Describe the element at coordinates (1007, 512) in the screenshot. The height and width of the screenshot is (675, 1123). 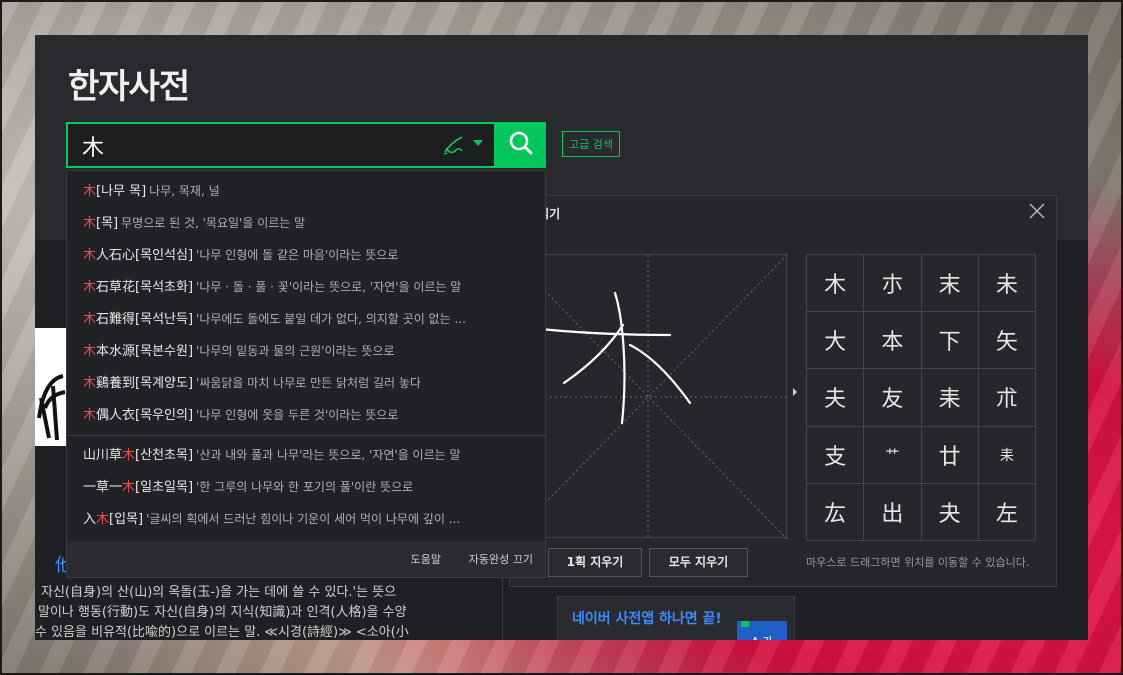
I see `candidate-char: 左` at that location.